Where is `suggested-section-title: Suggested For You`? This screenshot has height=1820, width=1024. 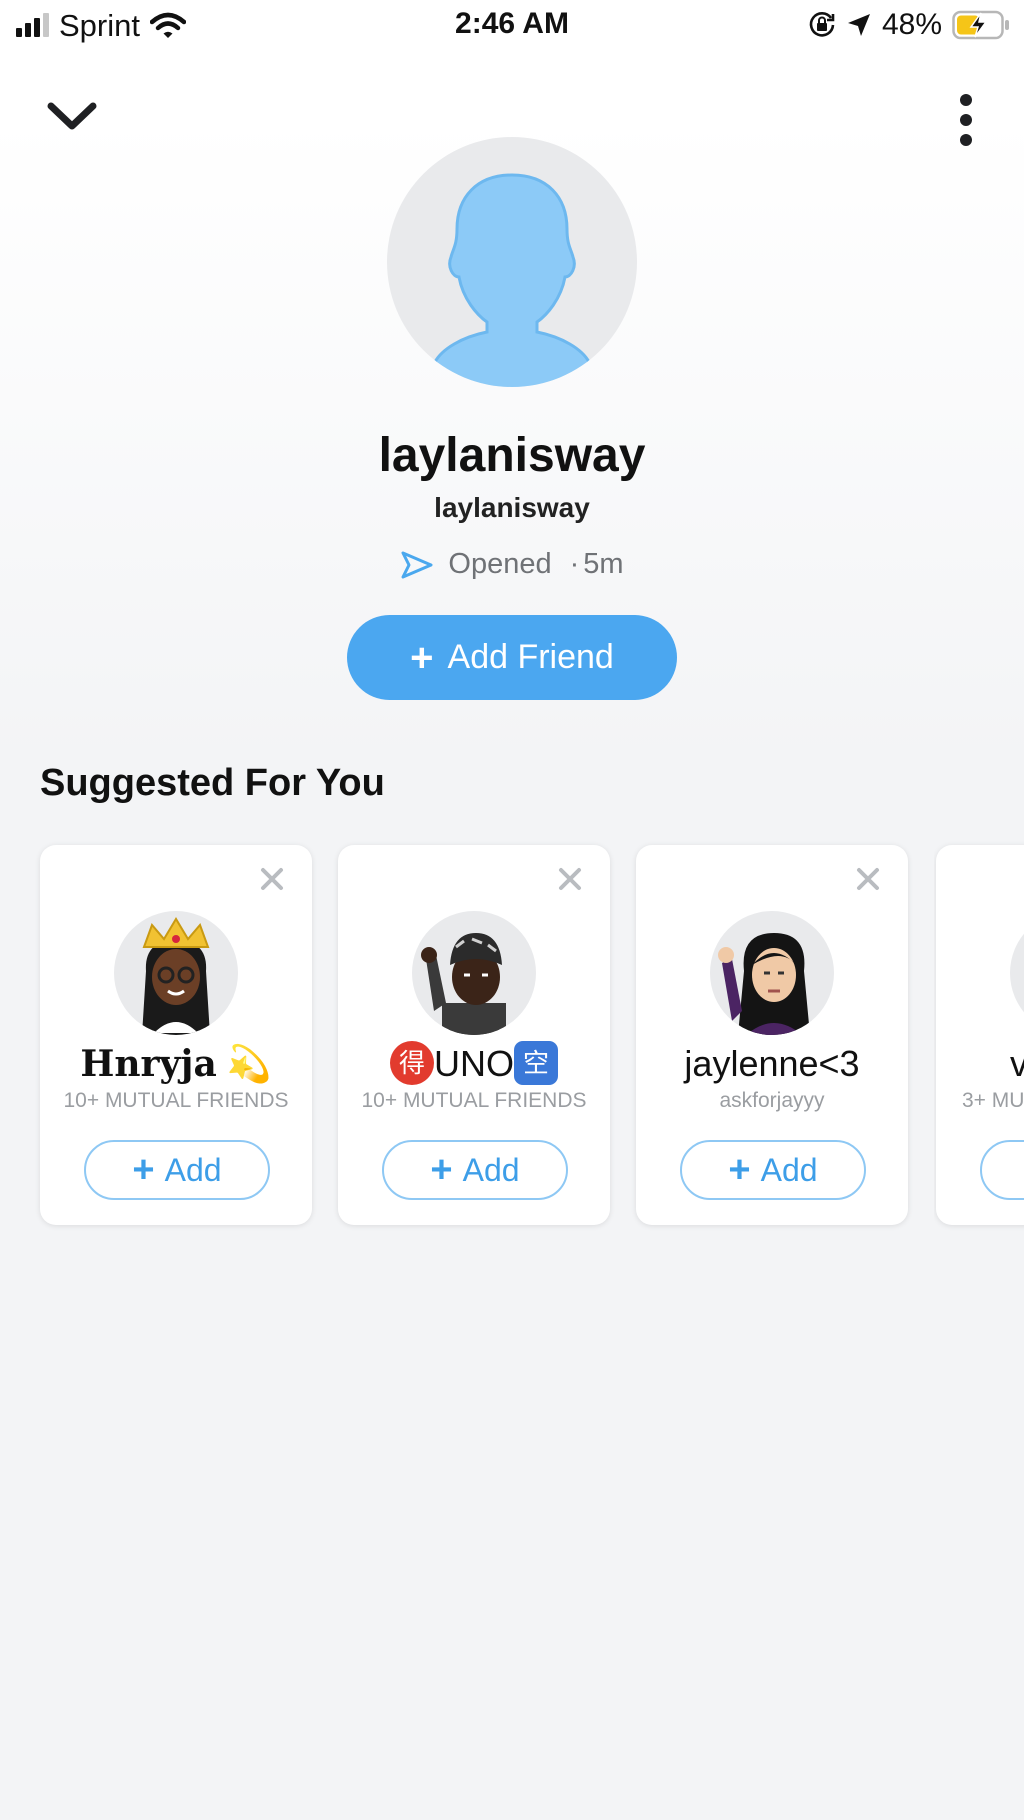 suggested-section-title: Suggested For You is located at coordinates (212, 783).